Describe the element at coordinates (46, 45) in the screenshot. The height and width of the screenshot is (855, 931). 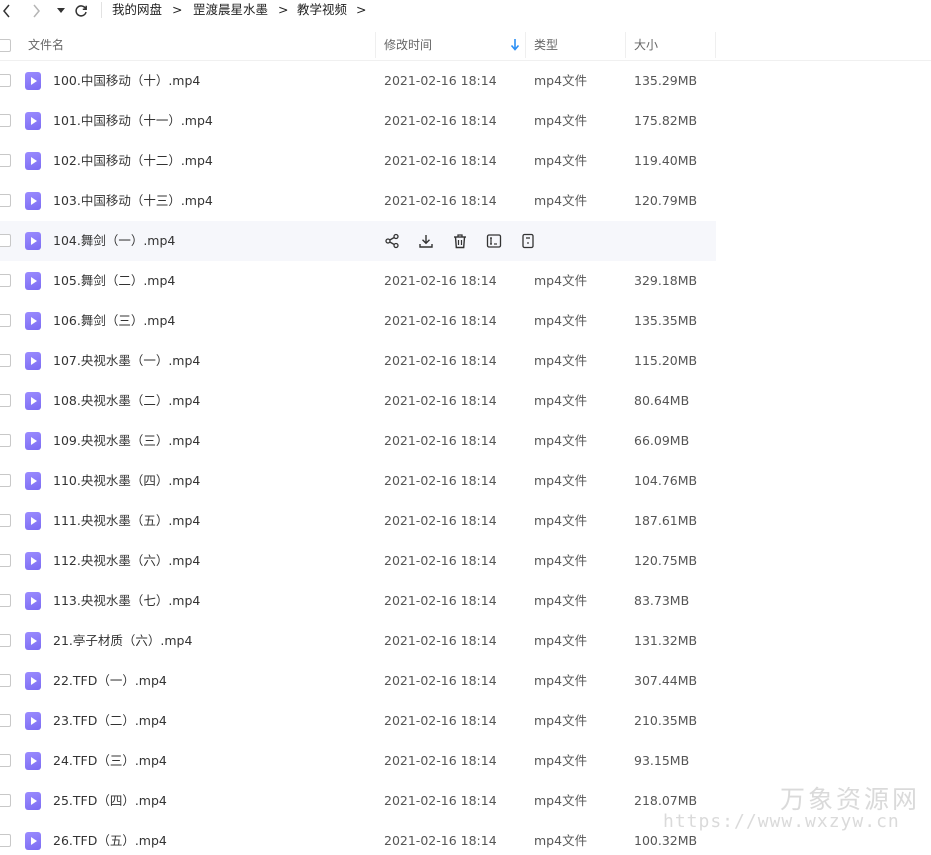
I see `column-header-name: 文件名` at that location.